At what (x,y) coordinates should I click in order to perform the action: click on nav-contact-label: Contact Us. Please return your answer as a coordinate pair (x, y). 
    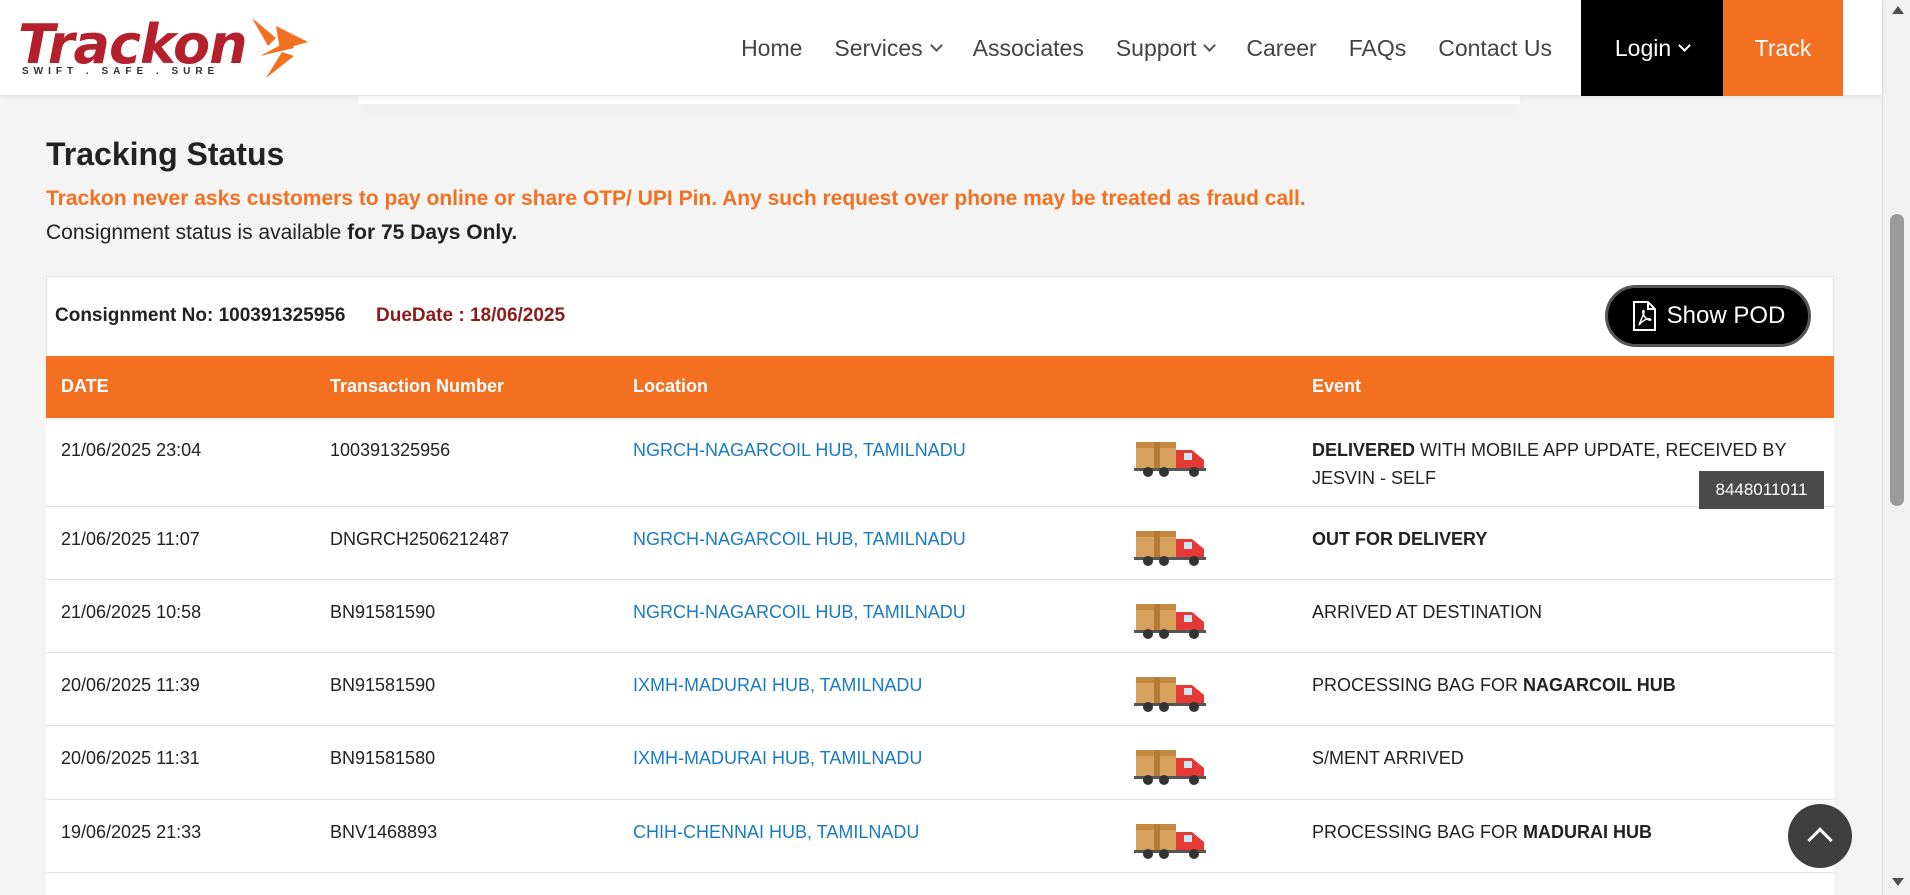
    Looking at the image, I should click on (1495, 47).